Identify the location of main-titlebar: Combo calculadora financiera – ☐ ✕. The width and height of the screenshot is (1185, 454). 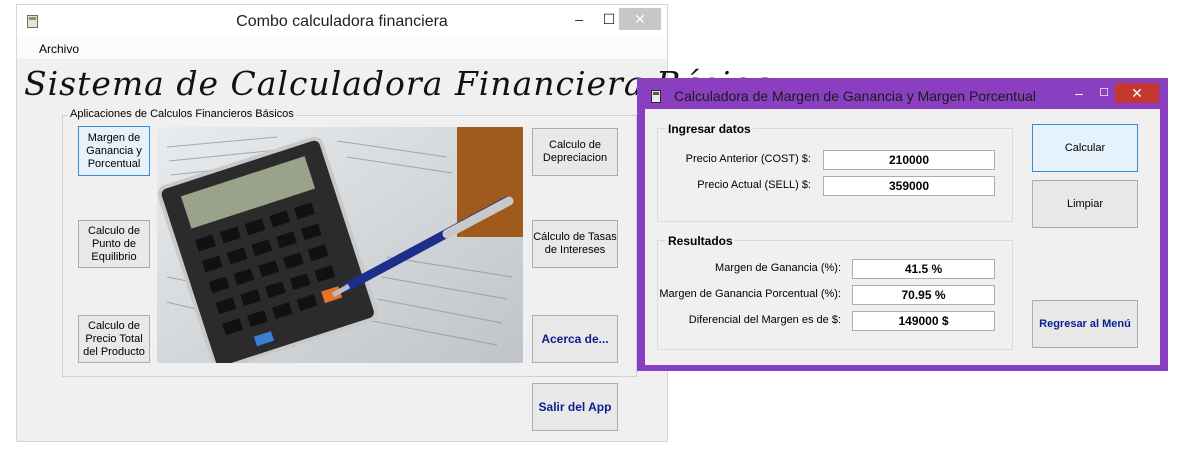
(342, 21).